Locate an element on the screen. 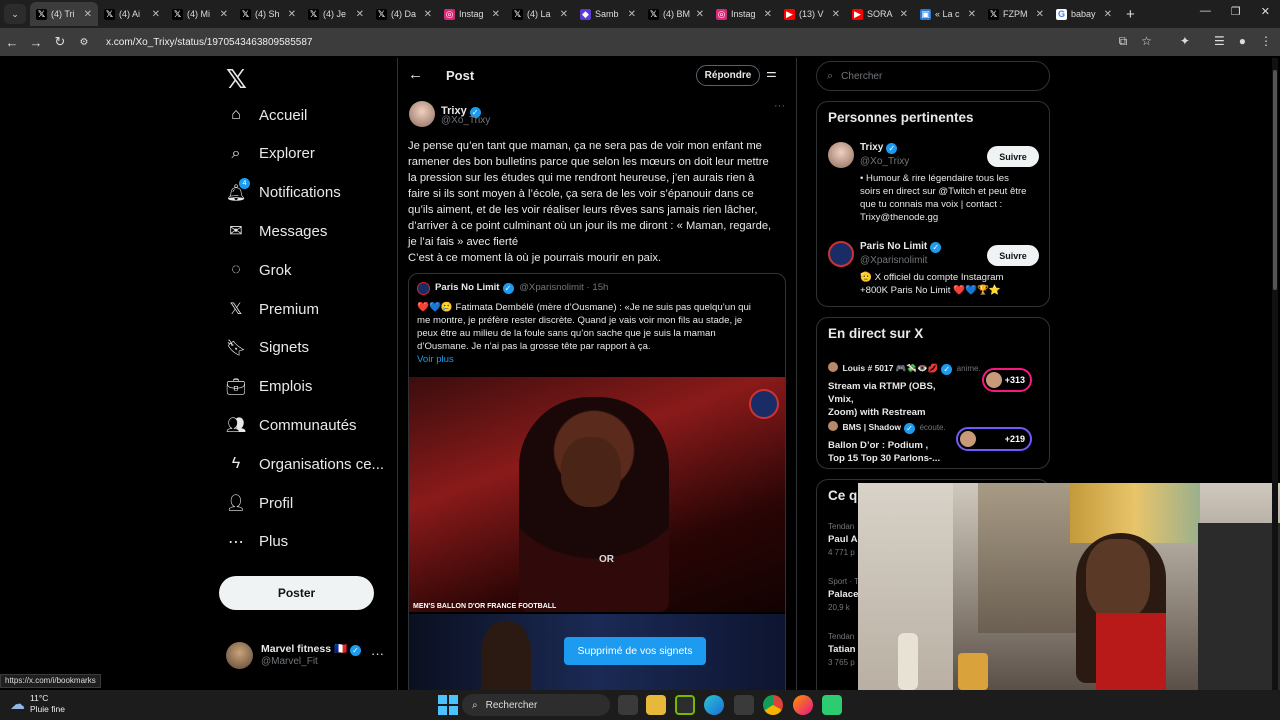  search-box: ⌕ Chercher is located at coordinates (933, 76).